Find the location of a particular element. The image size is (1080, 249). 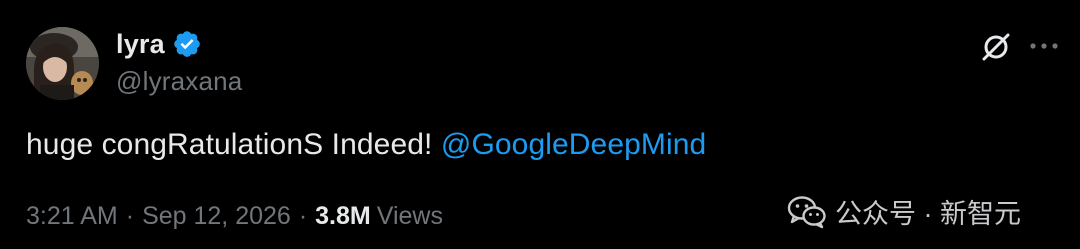

verified-badge-icon is located at coordinates (187, 44).